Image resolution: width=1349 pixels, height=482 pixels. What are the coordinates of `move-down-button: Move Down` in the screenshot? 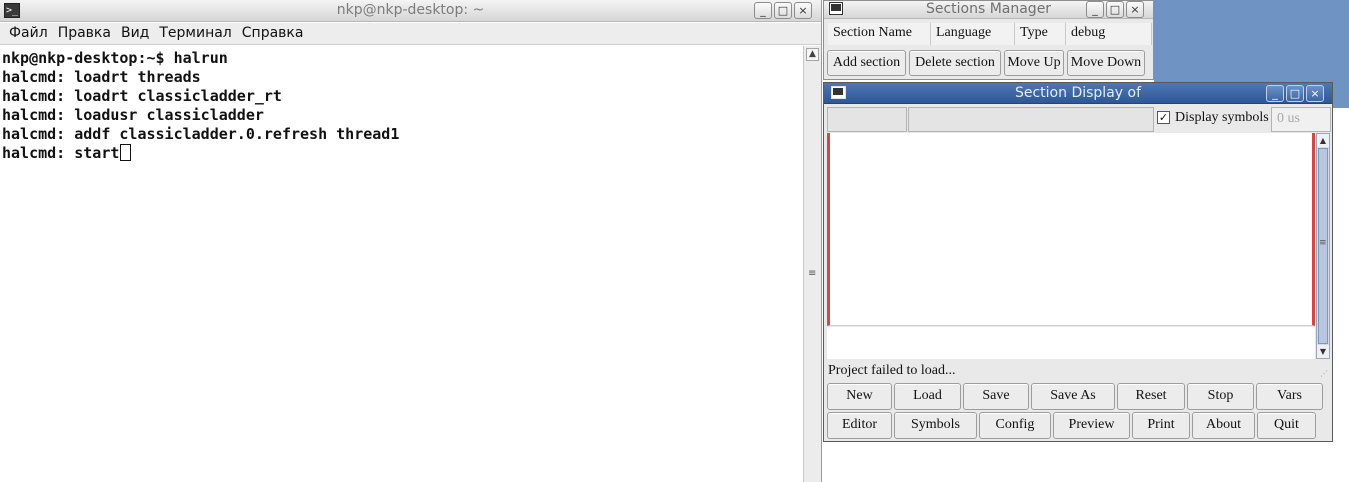 It's located at (1106, 63).